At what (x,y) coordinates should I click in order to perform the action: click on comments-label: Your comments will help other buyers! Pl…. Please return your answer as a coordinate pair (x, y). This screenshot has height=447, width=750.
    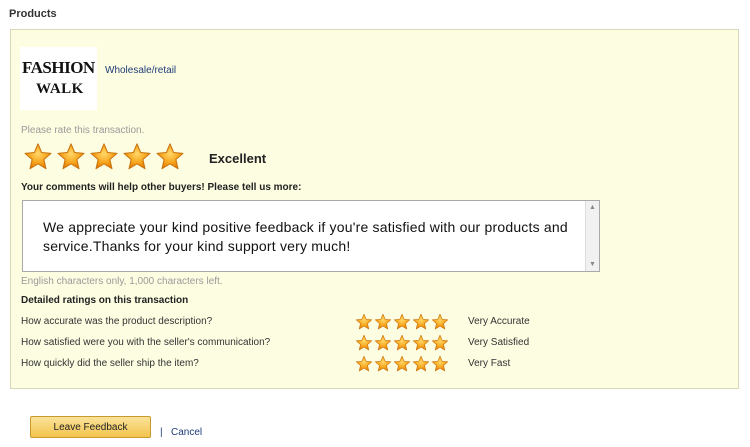
    Looking at the image, I should click on (161, 187).